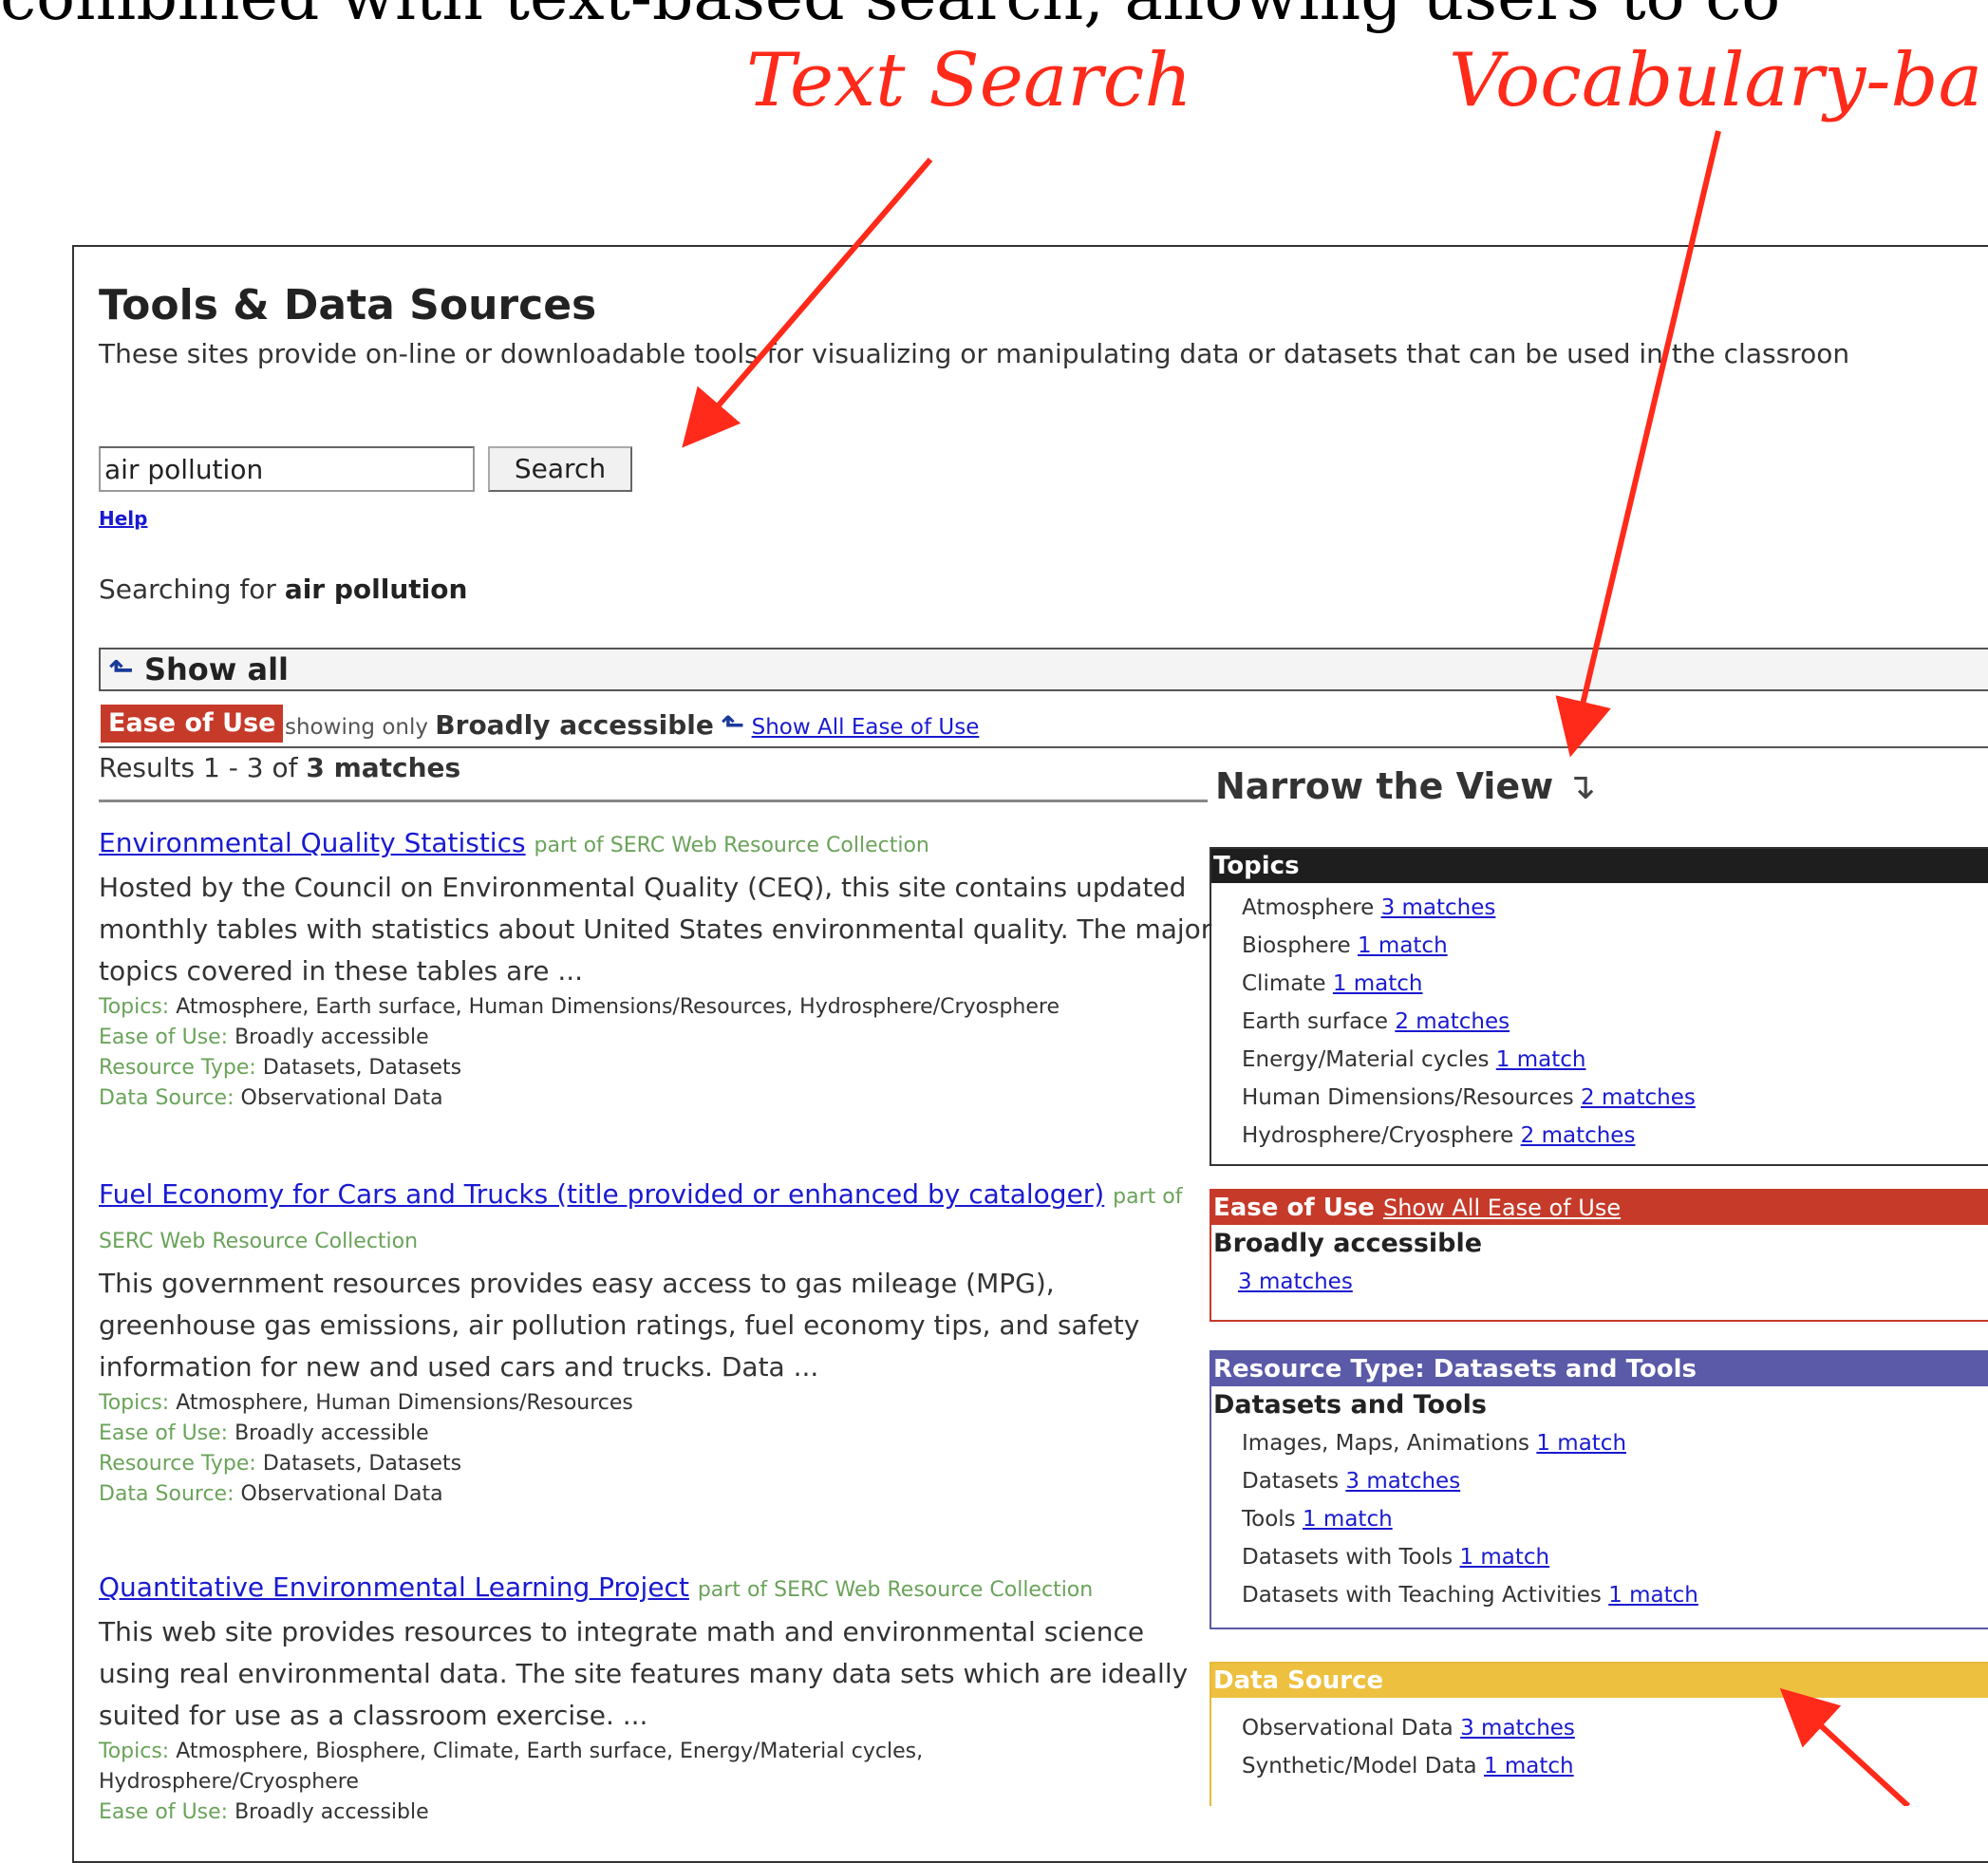 Image resolution: width=1988 pixels, height=1863 pixels. Describe the element at coordinates (1638, 444) in the screenshot. I see `arrow-to-narrow-view` at that location.